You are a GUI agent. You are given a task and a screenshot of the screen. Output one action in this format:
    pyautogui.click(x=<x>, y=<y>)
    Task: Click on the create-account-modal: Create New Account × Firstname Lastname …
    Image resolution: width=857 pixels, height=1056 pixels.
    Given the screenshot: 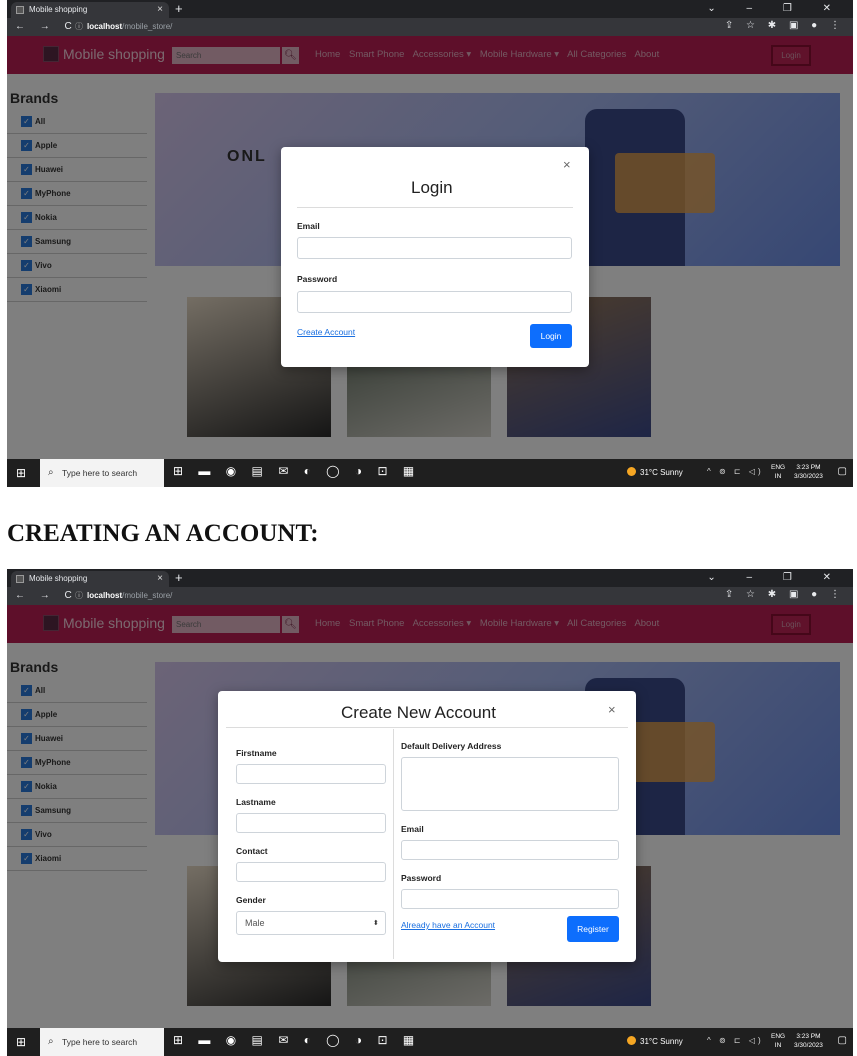 What is the action you would take?
    pyautogui.click(x=427, y=826)
    